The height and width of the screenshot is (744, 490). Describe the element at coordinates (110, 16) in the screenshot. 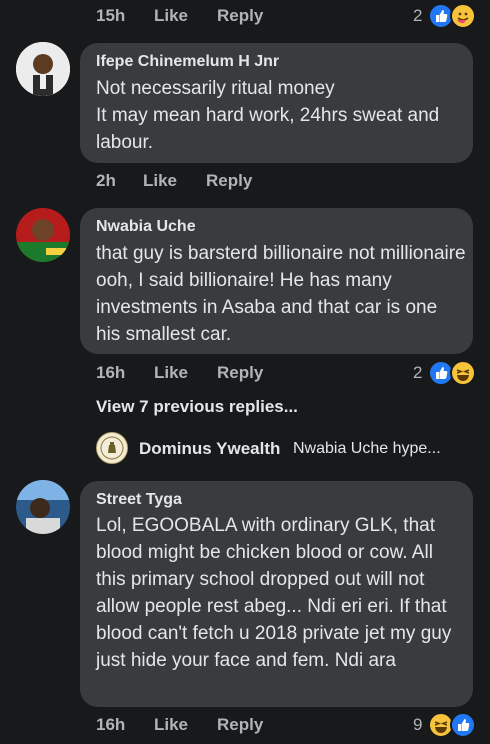

I see `comment-time: 15h` at that location.